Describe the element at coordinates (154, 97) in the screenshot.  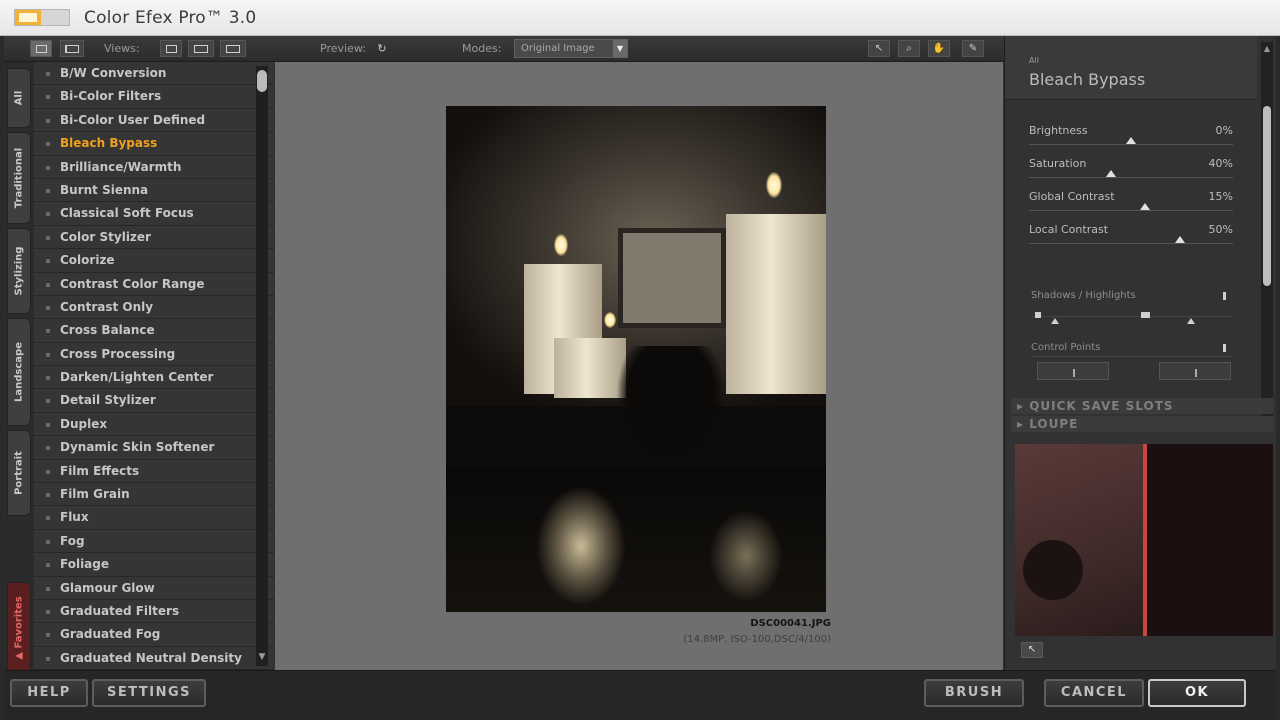
I see `filter-item: Bi-Color Filters` at that location.